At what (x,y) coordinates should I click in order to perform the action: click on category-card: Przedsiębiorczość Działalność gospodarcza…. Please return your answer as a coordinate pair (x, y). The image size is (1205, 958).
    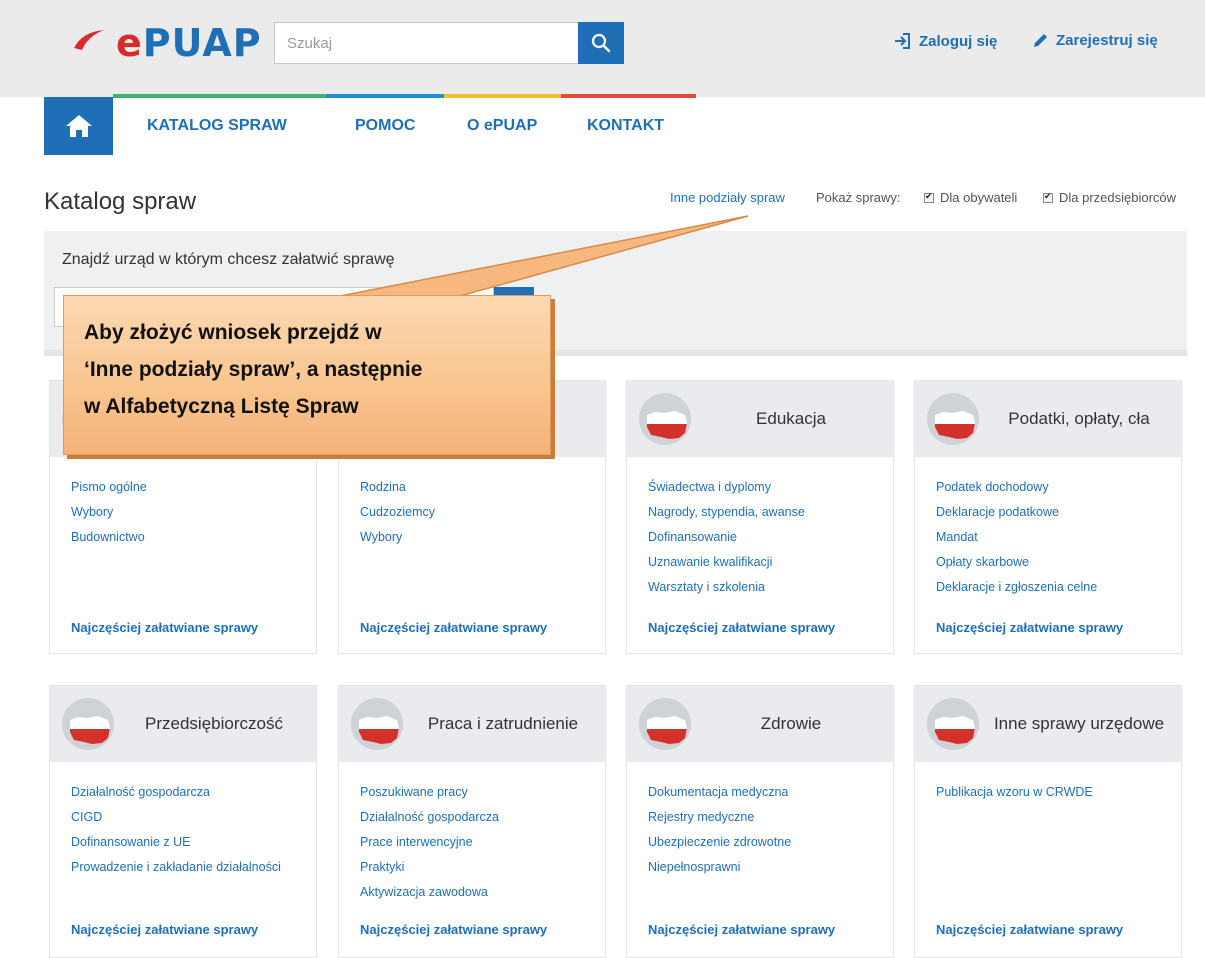
    Looking at the image, I should click on (183, 821).